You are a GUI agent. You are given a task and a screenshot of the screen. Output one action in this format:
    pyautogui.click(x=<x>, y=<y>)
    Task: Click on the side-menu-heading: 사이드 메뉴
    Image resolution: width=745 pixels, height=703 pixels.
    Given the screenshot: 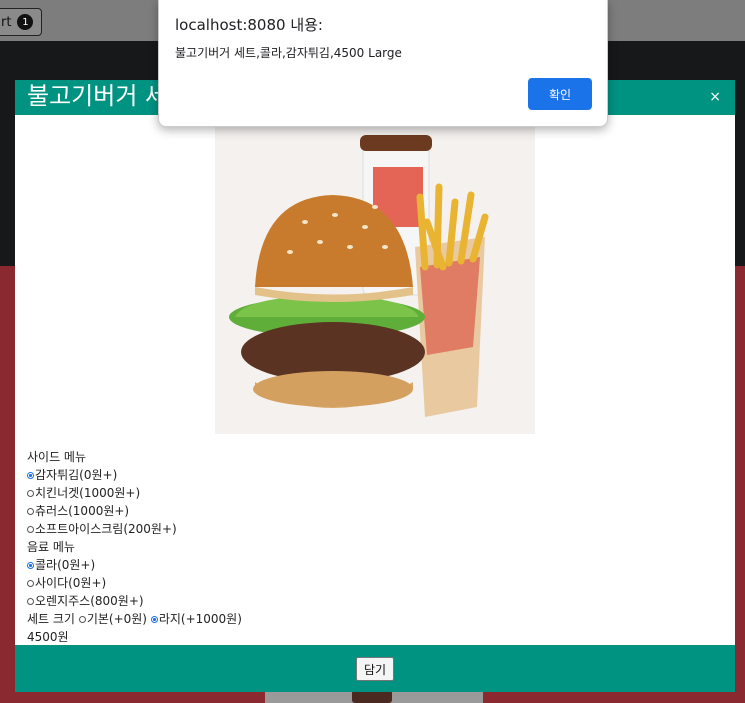 What is the action you would take?
    pyautogui.click(x=57, y=457)
    